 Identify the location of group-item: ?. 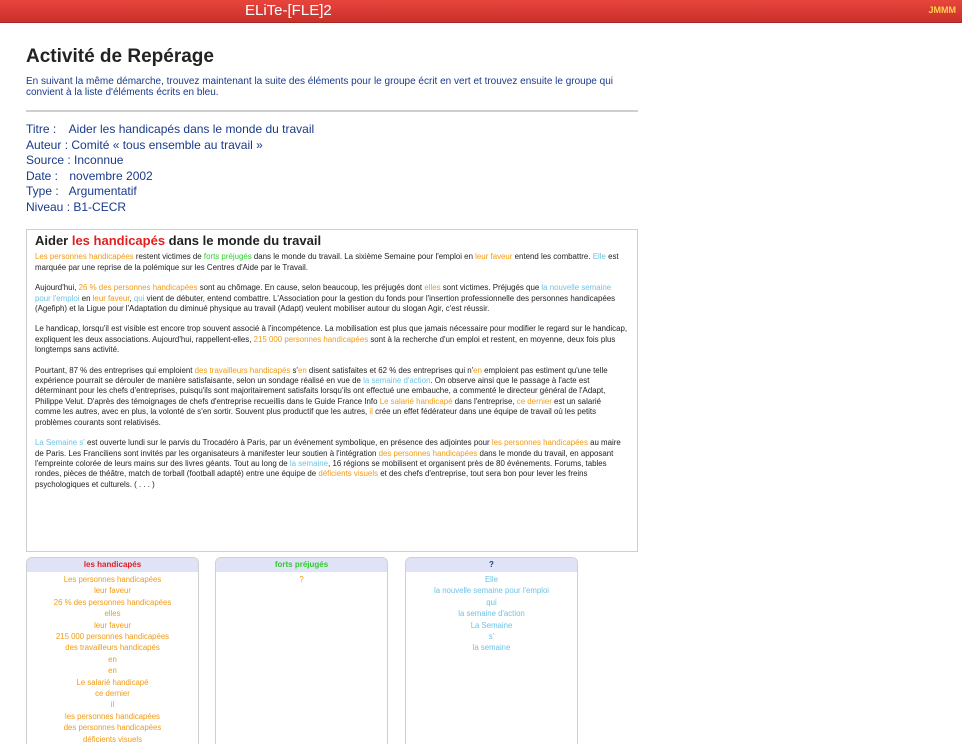
(301, 579).